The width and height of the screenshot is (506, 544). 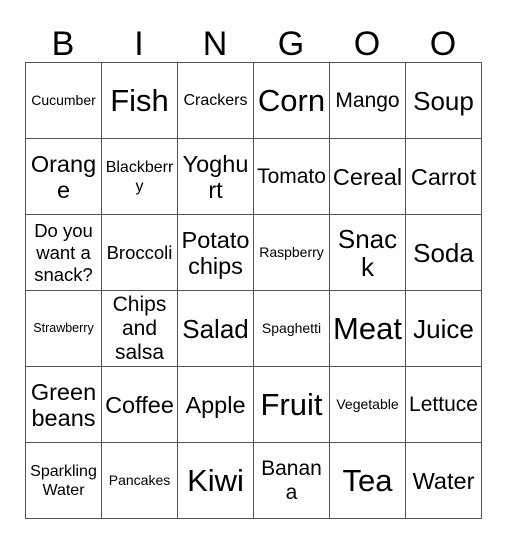 I want to click on bingo-cell-label: Salad, so click(x=215, y=328).